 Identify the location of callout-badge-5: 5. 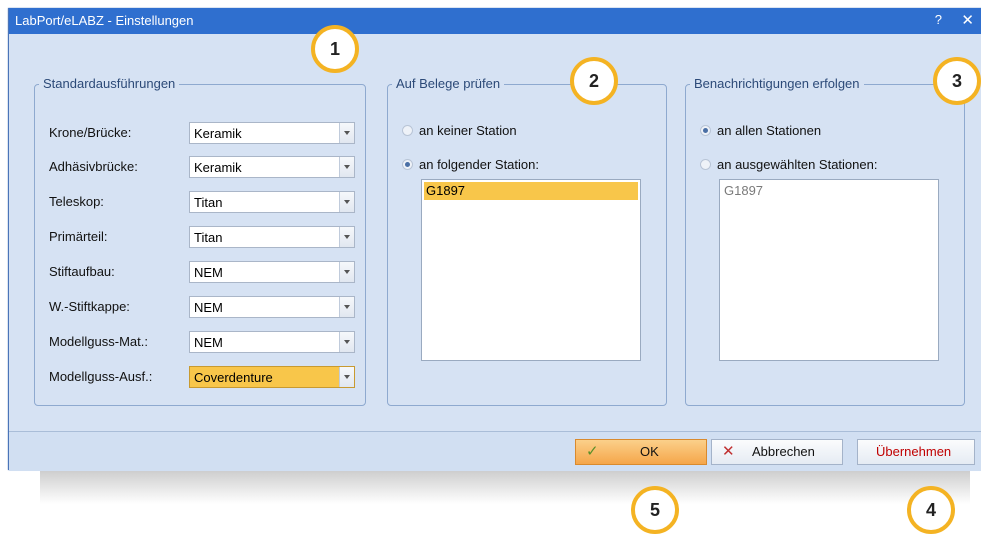
(655, 510).